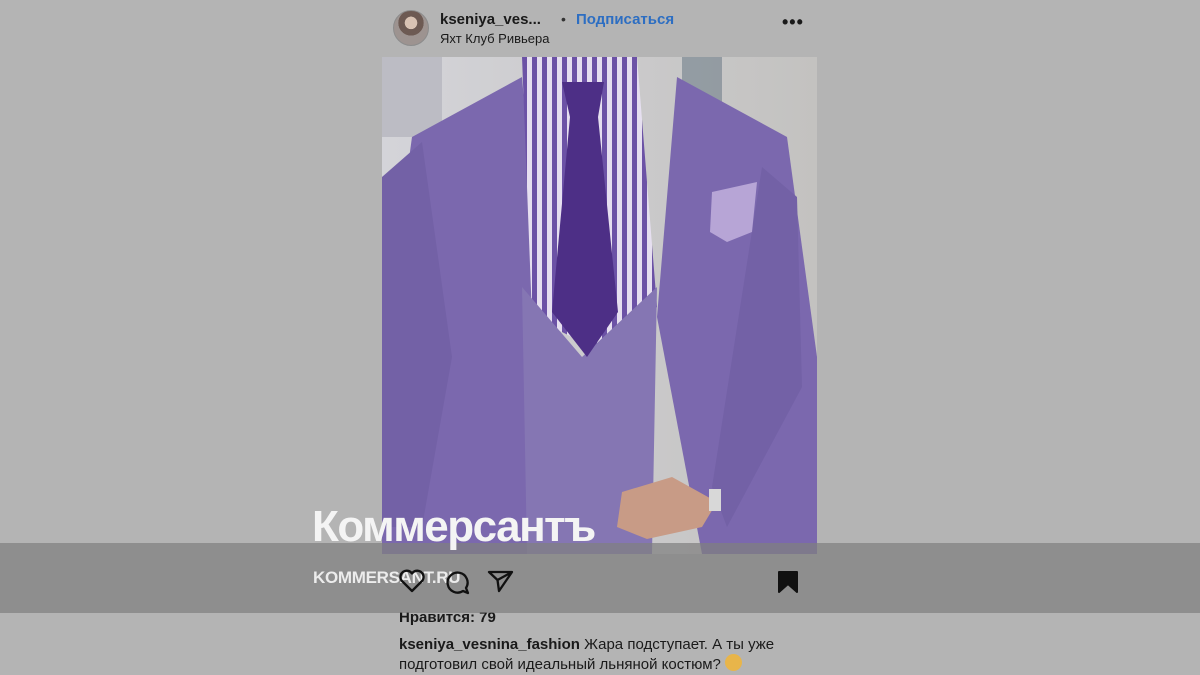 The image size is (1200, 675). Describe the element at coordinates (387, 577) in the screenshot. I see `kommersant-site-label: KOMMERSANT.RU` at that location.